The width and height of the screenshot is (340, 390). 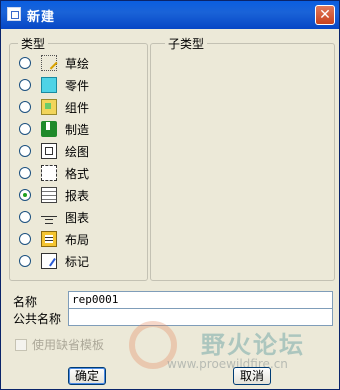 I want to click on type-label-layout: 布局, so click(x=77, y=239).